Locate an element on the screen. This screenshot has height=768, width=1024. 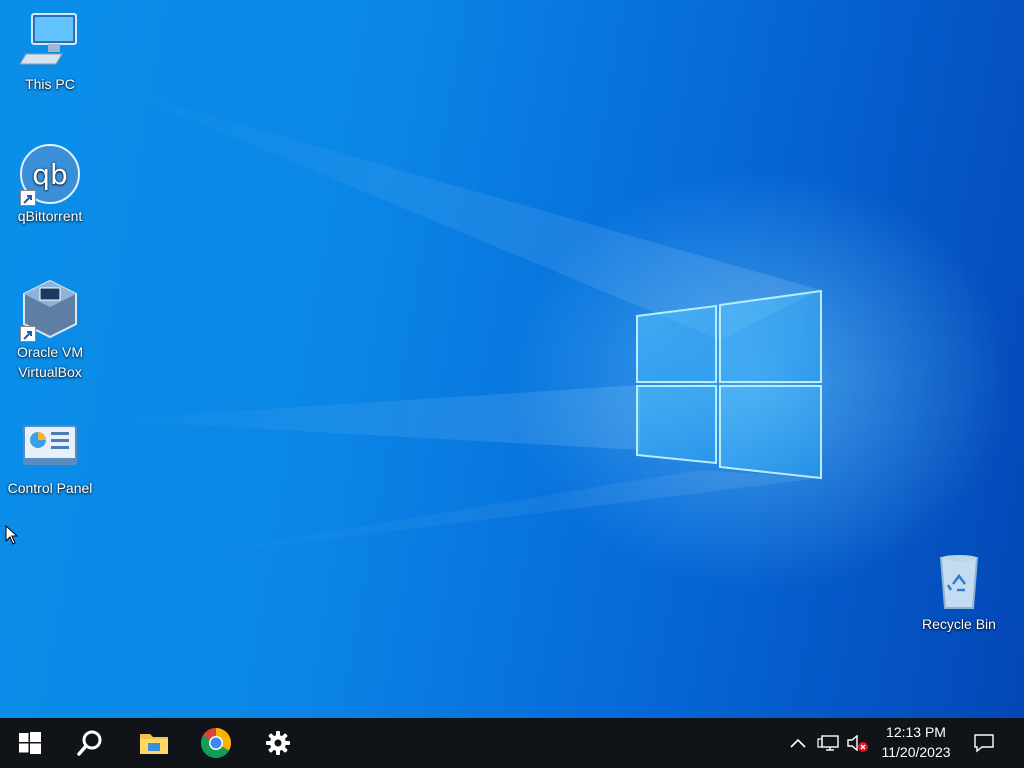
mouse-cursor-icon is located at coordinates (12, 535).